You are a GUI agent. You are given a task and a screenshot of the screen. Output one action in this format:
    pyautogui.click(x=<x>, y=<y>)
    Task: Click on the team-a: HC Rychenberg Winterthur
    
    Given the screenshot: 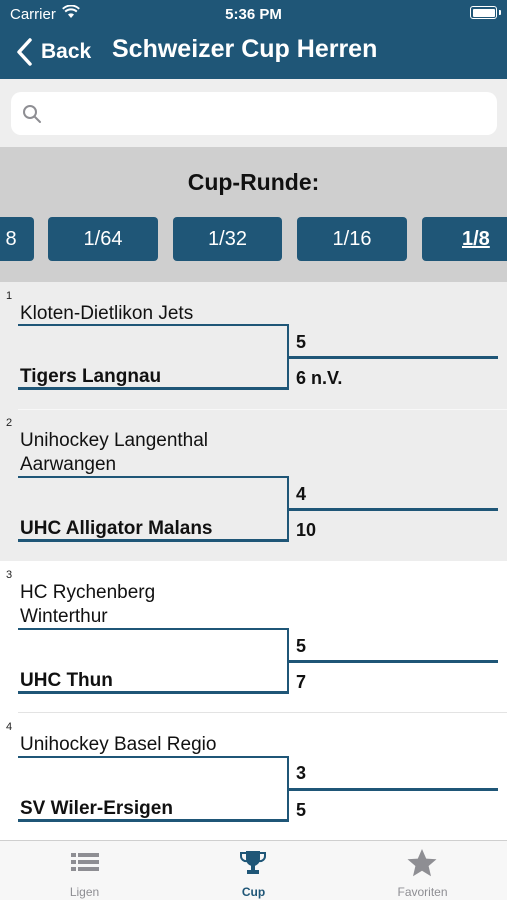 What is the action you would take?
    pyautogui.click(x=88, y=604)
    